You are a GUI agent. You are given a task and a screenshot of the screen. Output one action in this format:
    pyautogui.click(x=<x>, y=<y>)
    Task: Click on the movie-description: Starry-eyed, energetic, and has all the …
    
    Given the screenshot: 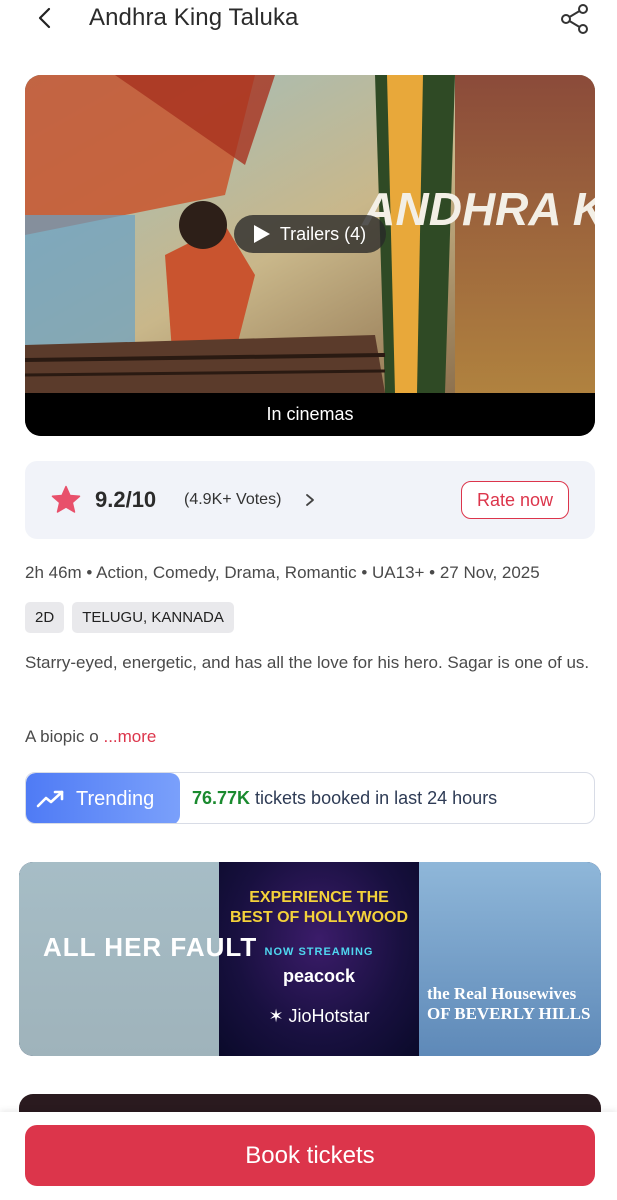 What is the action you would take?
    pyautogui.click(x=307, y=662)
    